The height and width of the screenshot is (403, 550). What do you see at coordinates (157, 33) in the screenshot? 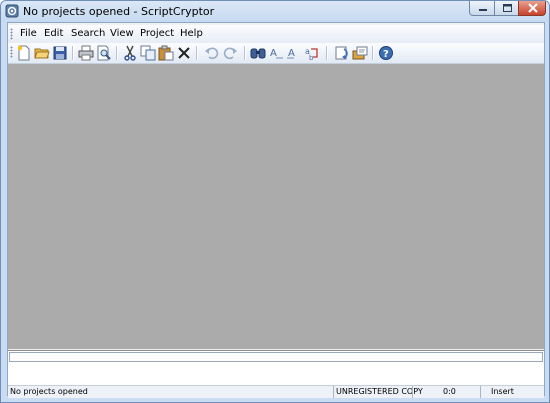
I see `menu-project: Project` at bounding box center [157, 33].